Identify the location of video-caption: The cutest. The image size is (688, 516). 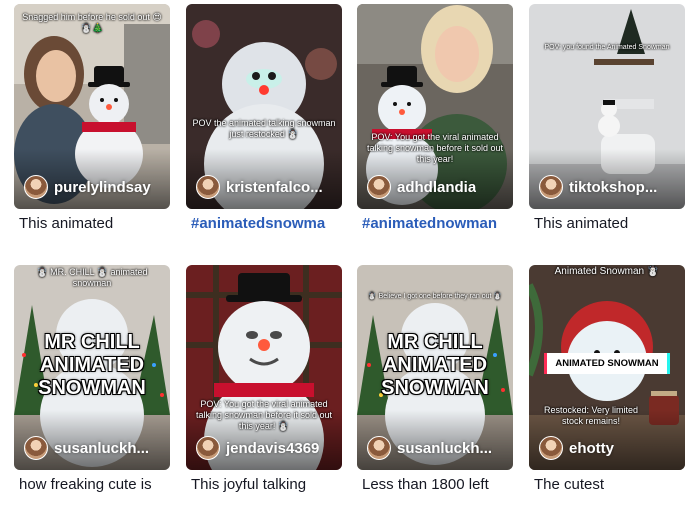
(609, 484).